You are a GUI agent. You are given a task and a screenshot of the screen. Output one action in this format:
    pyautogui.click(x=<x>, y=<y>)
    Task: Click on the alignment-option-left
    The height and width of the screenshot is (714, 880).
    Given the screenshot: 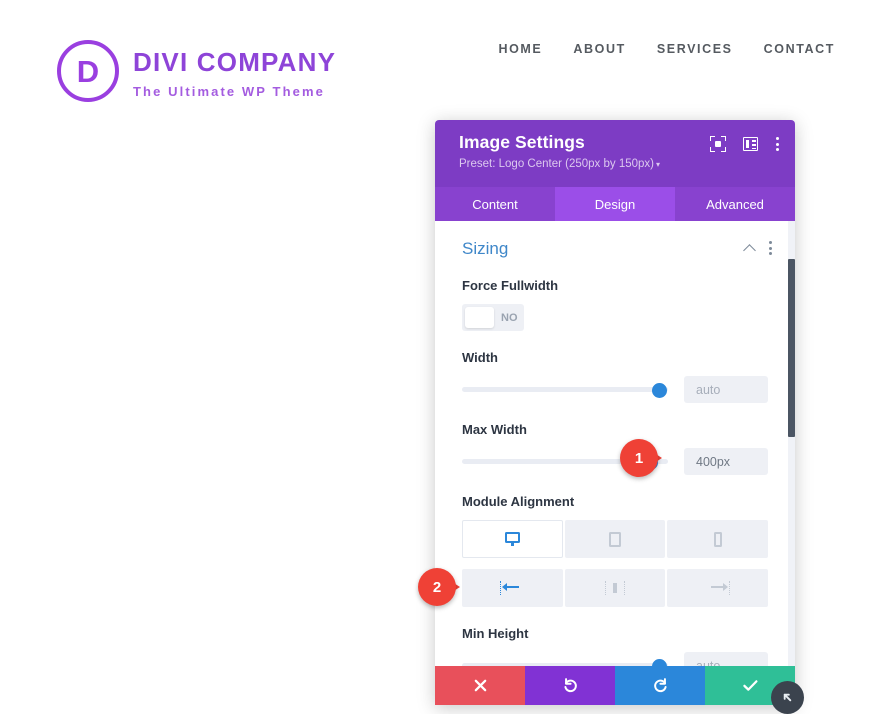 What is the action you would take?
    pyautogui.click(x=512, y=588)
    